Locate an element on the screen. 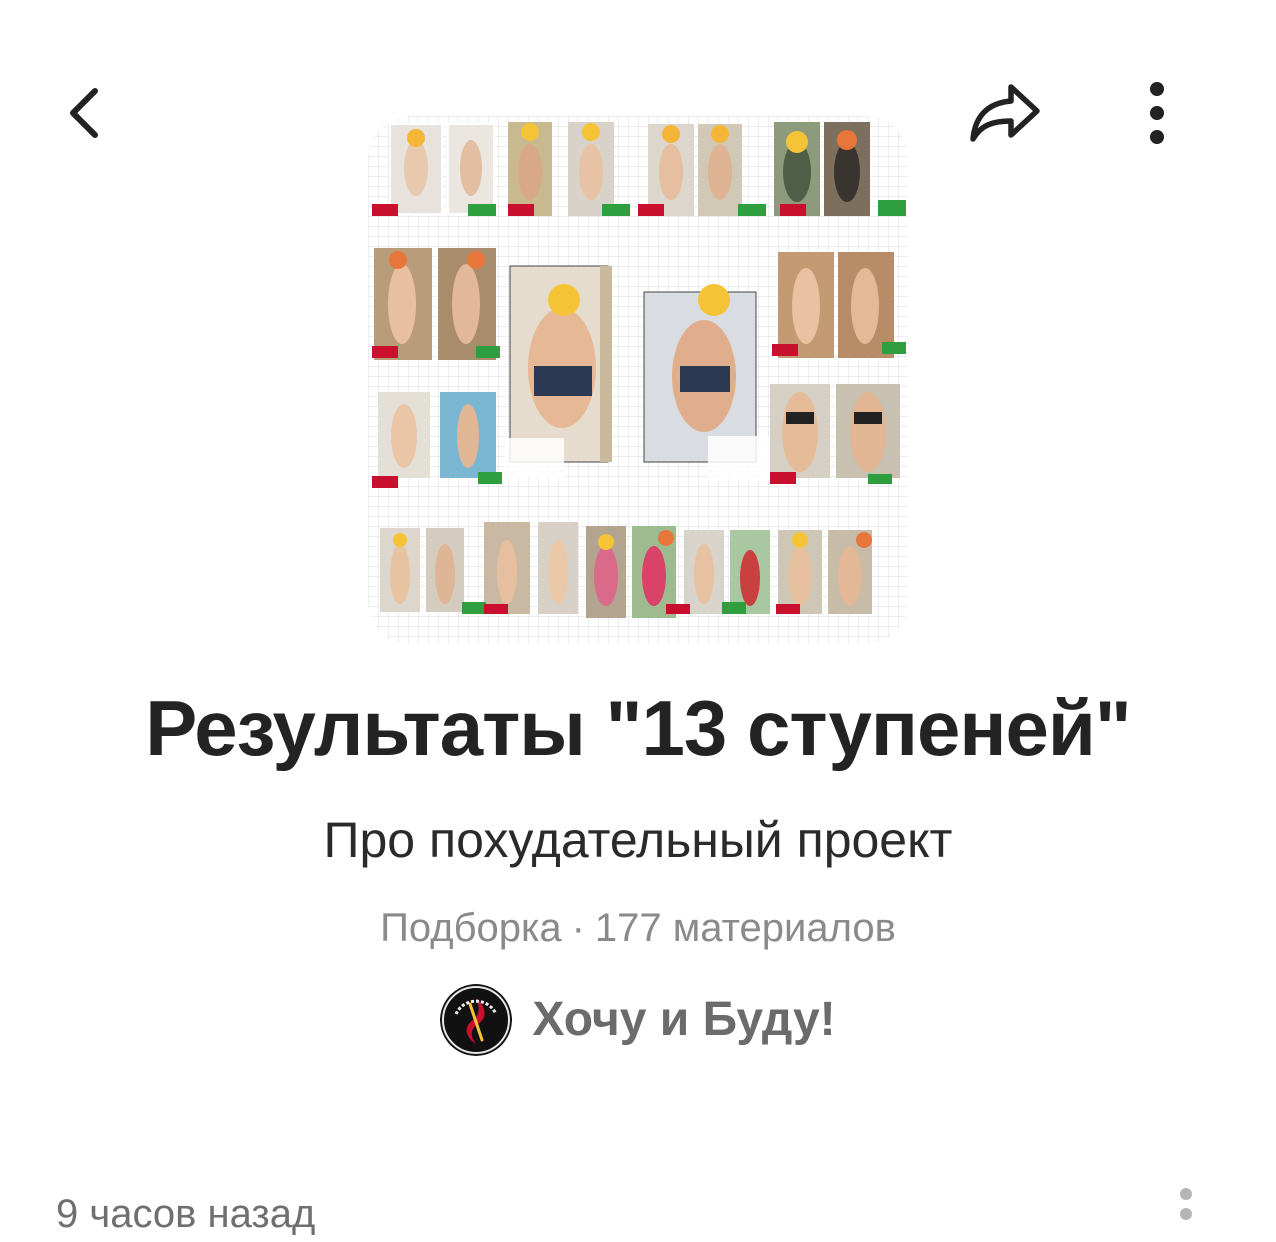 Image resolution: width=1276 pixels, height=1242 pixels. collection-count-label: 177 материалов is located at coordinates (745, 928).